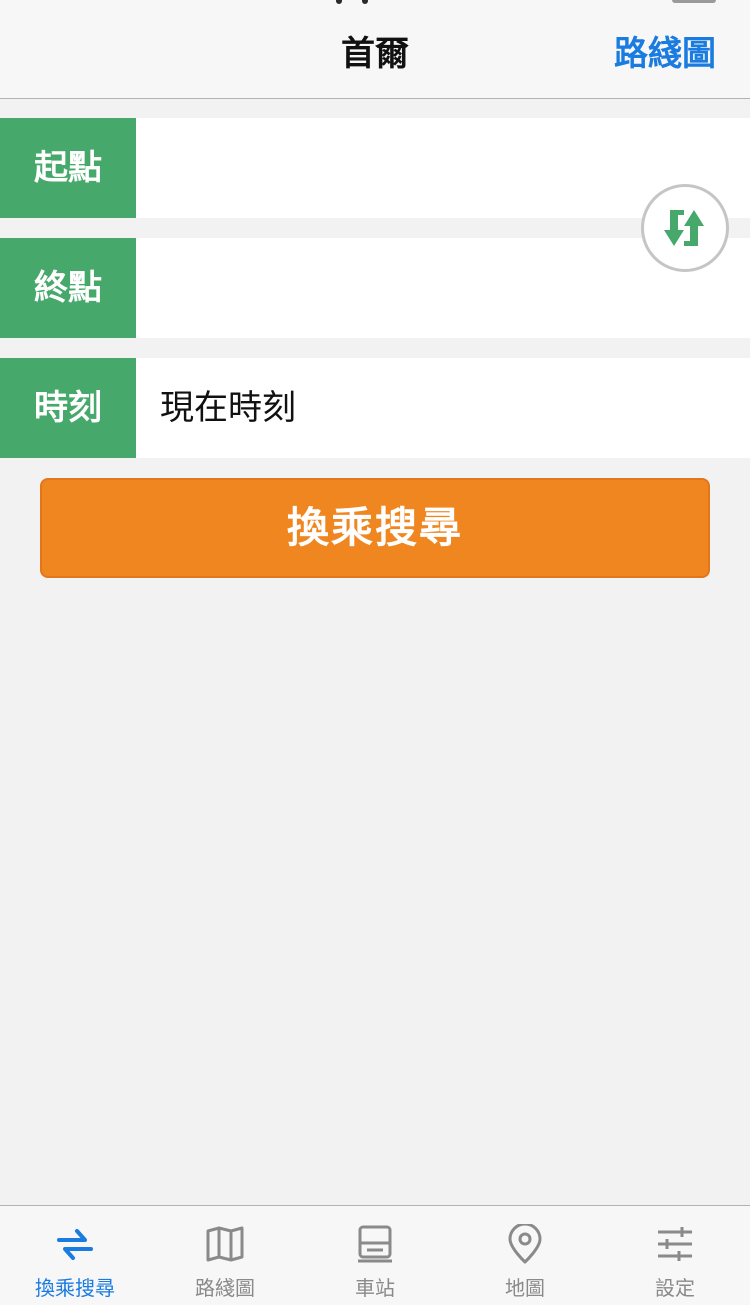 This screenshot has height=1305, width=750. What do you see at coordinates (400, 168) in the screenshot?
I see `origin-field` at bounding box center [400, 168].